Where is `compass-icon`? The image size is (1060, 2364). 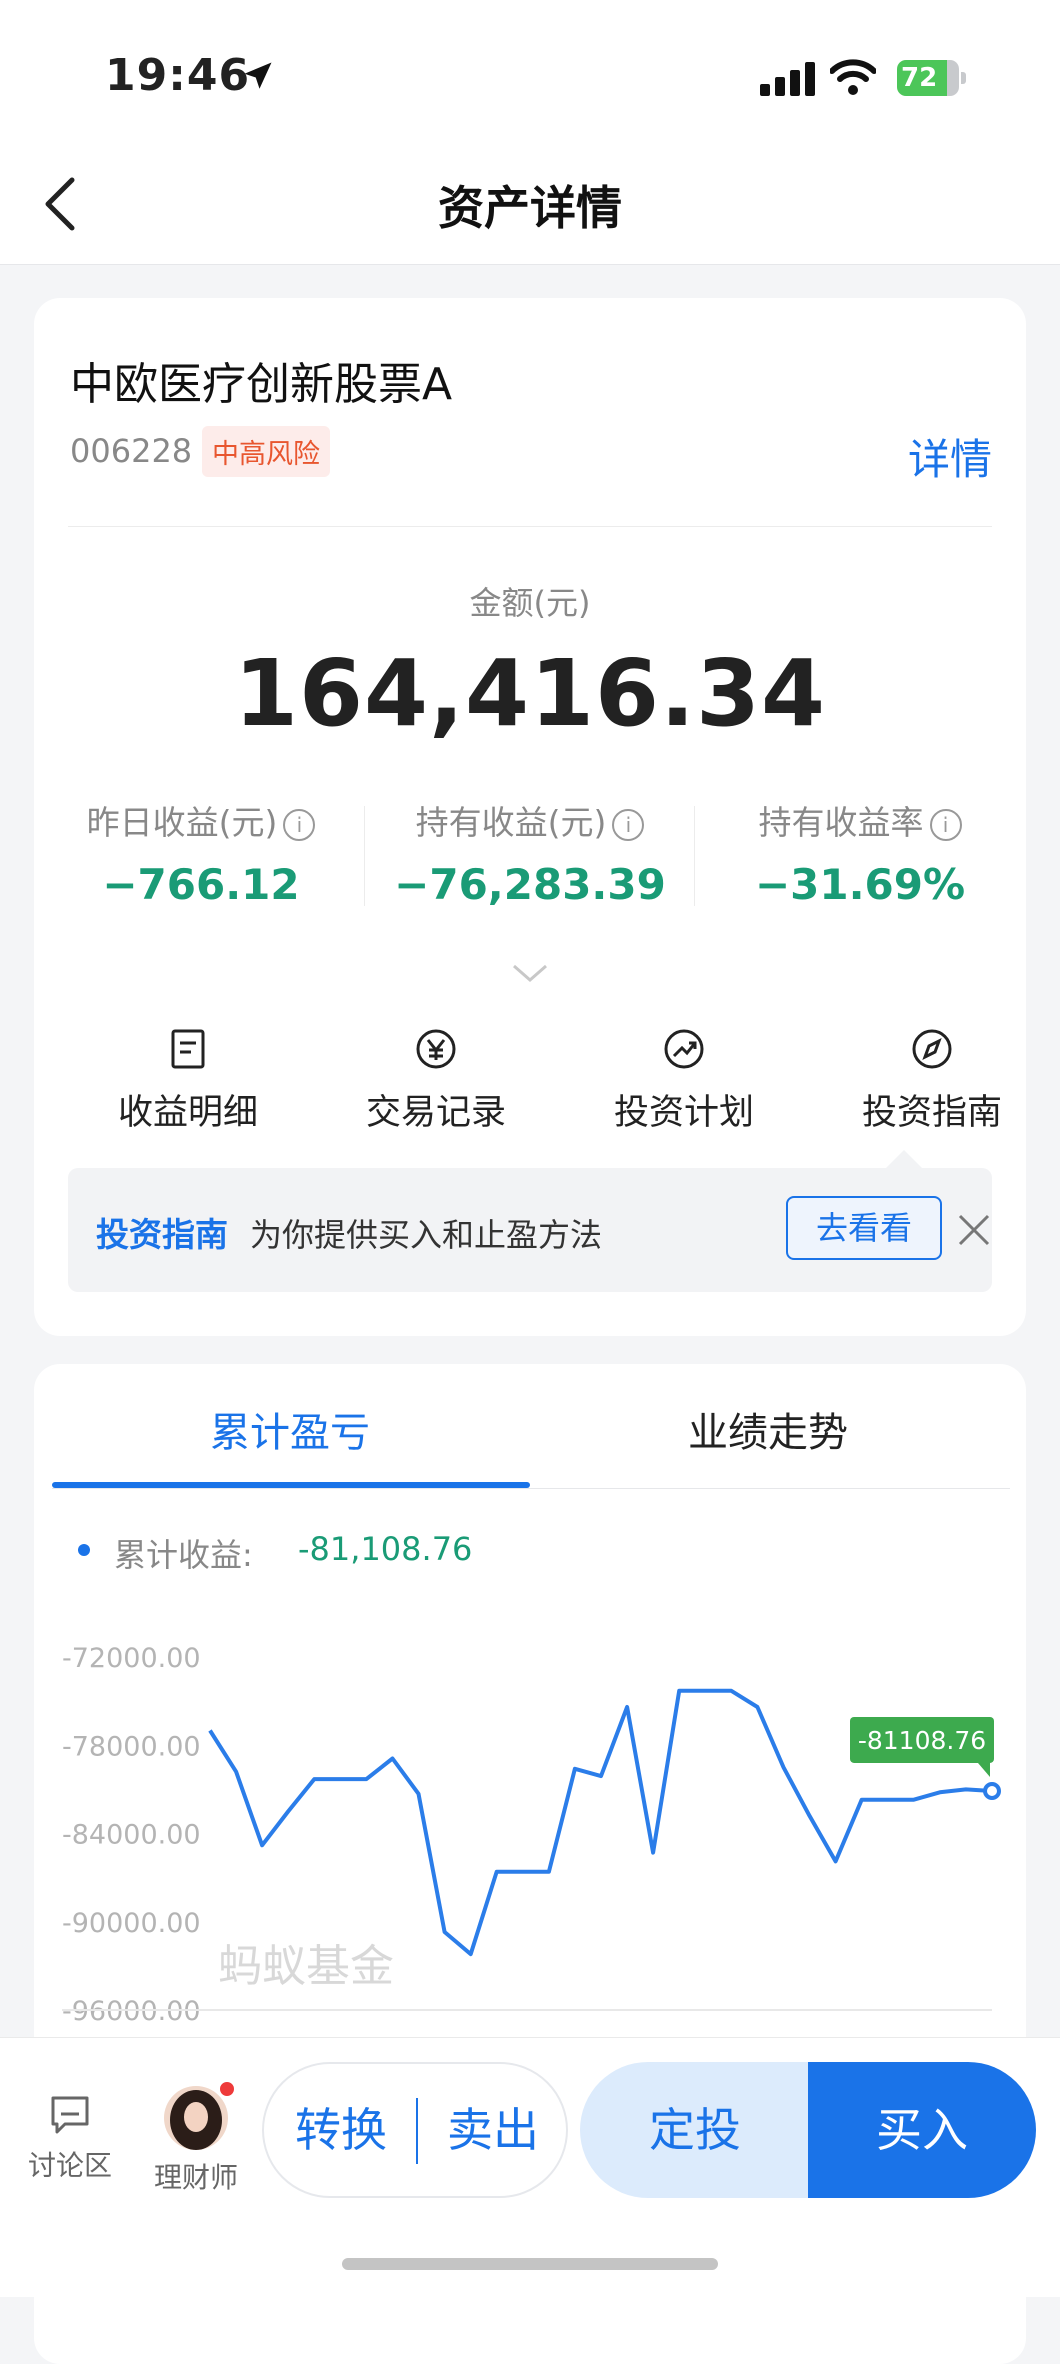 compass-icon is located at coordinates (932, 1049).